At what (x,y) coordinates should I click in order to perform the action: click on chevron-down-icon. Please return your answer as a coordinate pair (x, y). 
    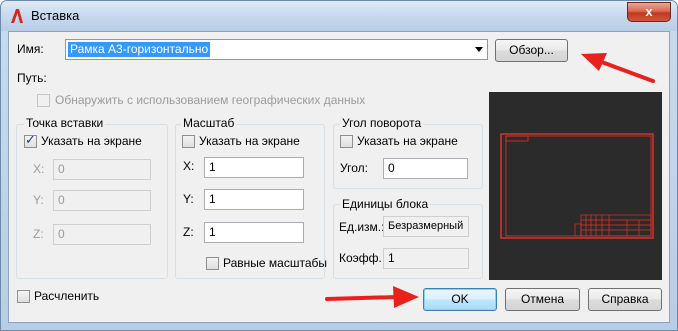
    Looking at the image, I should click on (479, 49).